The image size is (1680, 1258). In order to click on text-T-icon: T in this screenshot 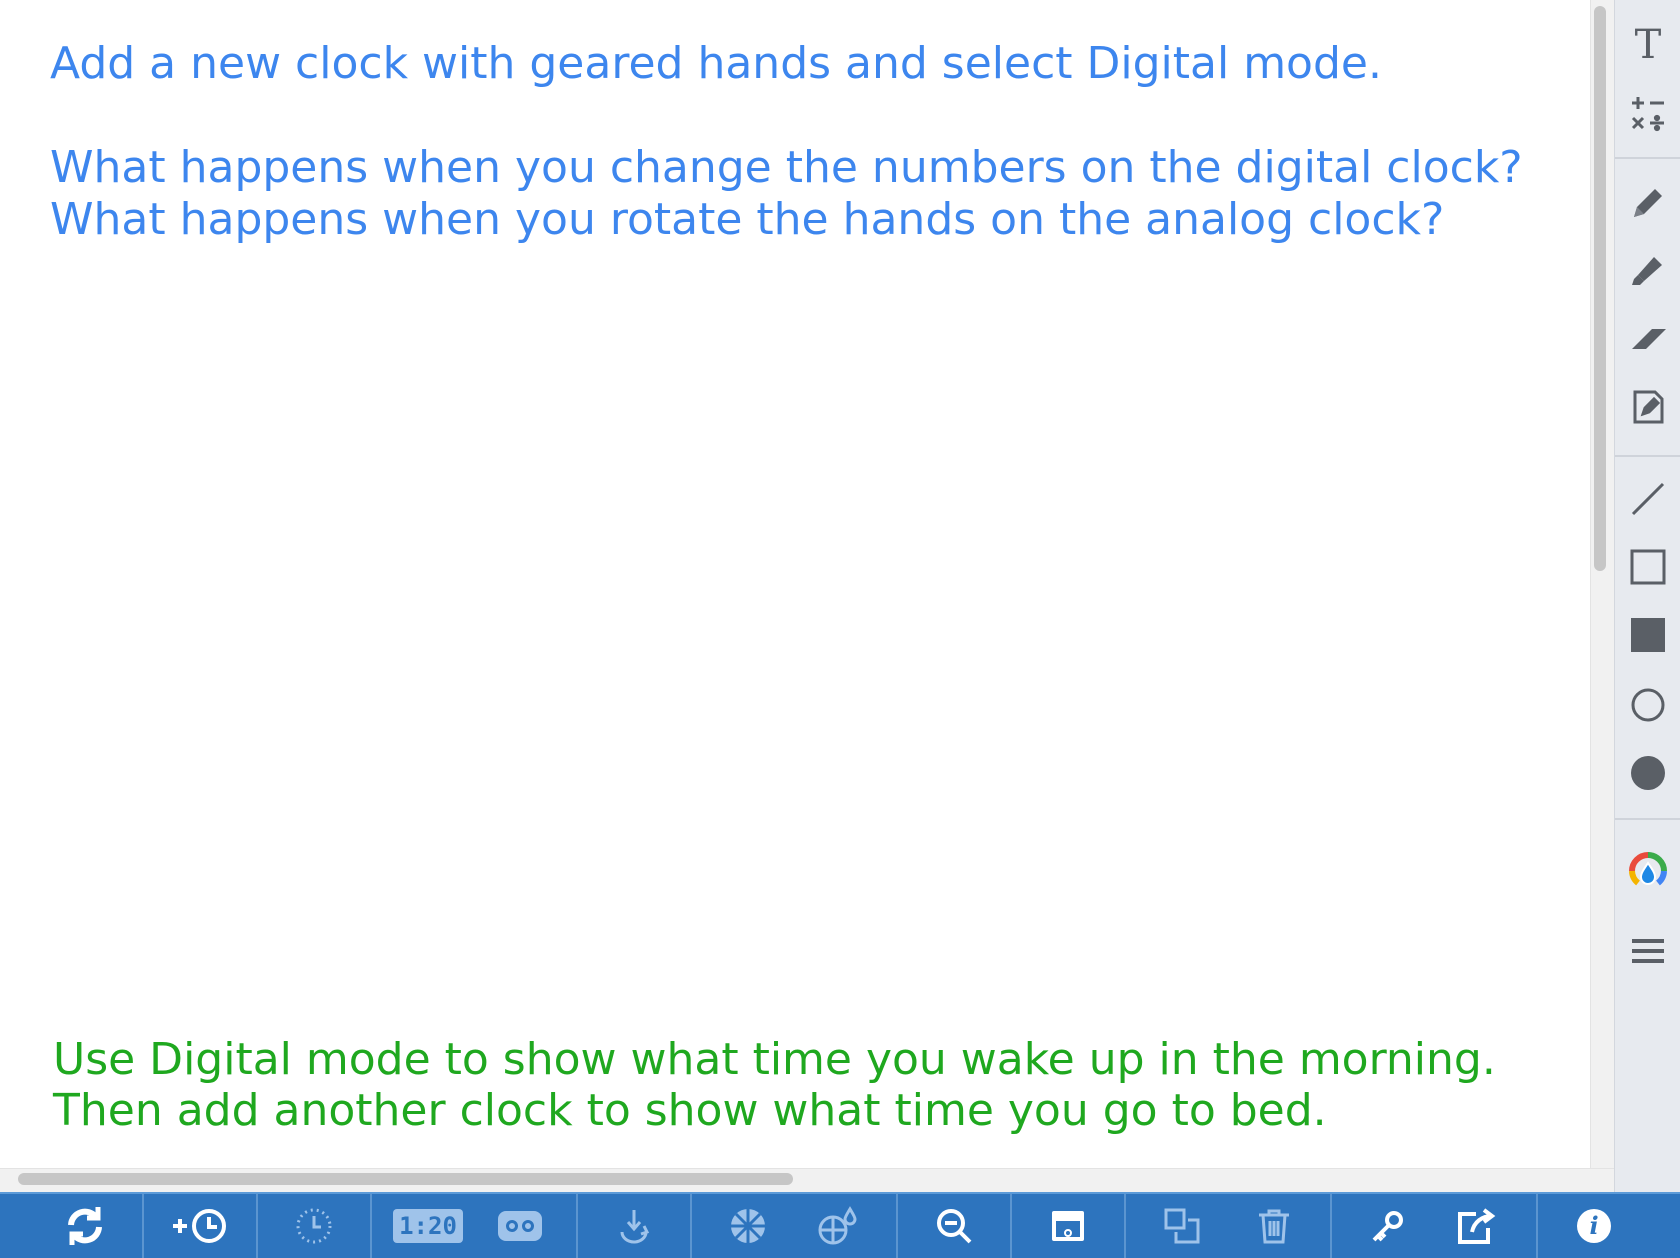, I will do `click(1648, 45)`.